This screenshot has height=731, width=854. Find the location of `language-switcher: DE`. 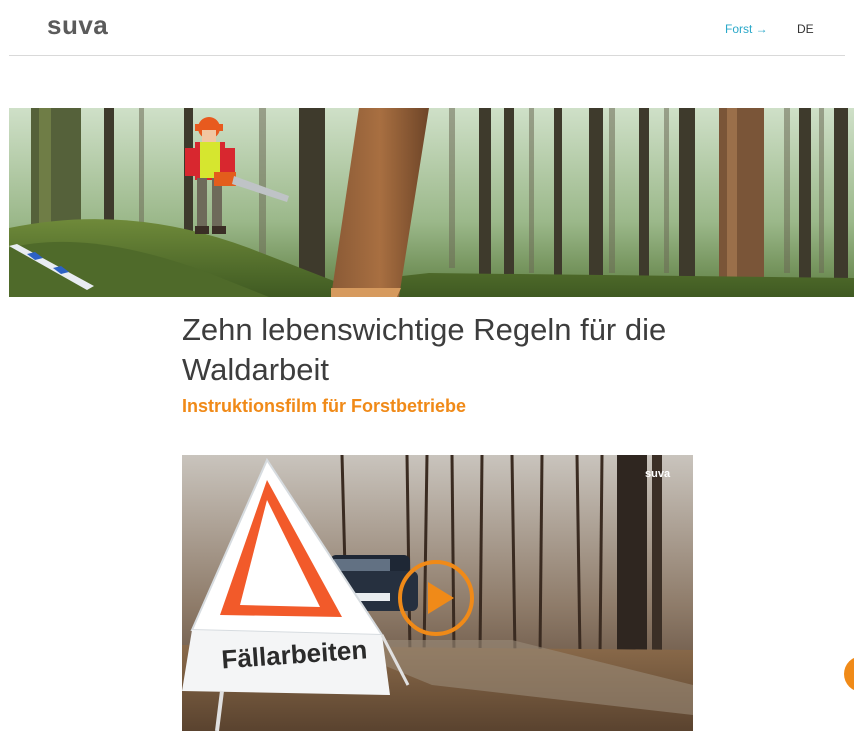

language-switcher: DE is located at coordinates (805, 29).